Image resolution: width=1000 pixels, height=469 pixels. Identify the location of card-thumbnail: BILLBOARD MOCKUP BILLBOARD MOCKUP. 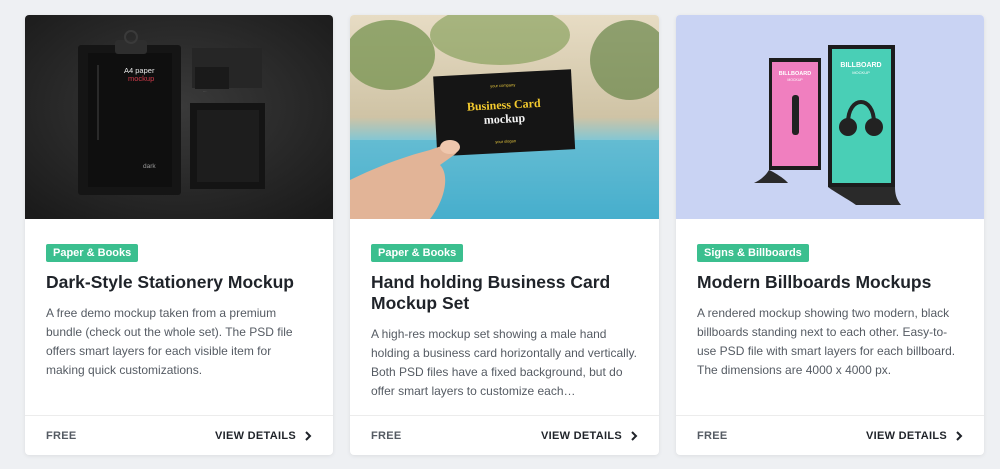
(830, 117).